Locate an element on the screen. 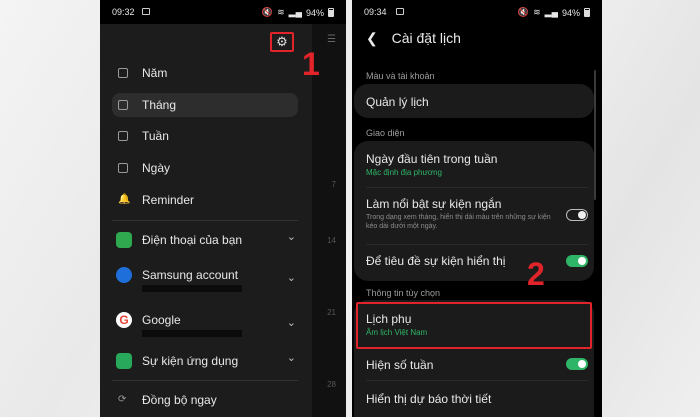 The width and height of the screenshot is (700, 417). row-value: Âm lịch Việt Nam is located at coordinates (397, 332).